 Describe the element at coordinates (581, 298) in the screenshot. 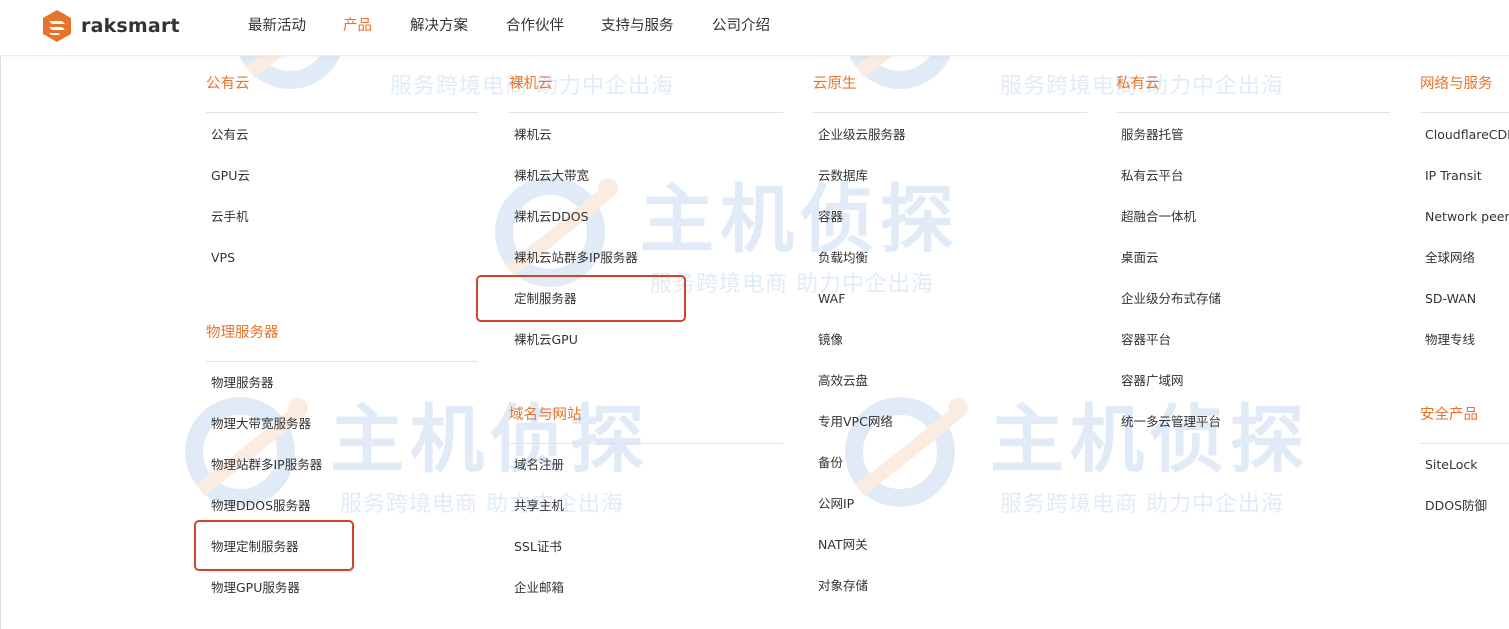

I see `highlight-box-custom-server` at that location.